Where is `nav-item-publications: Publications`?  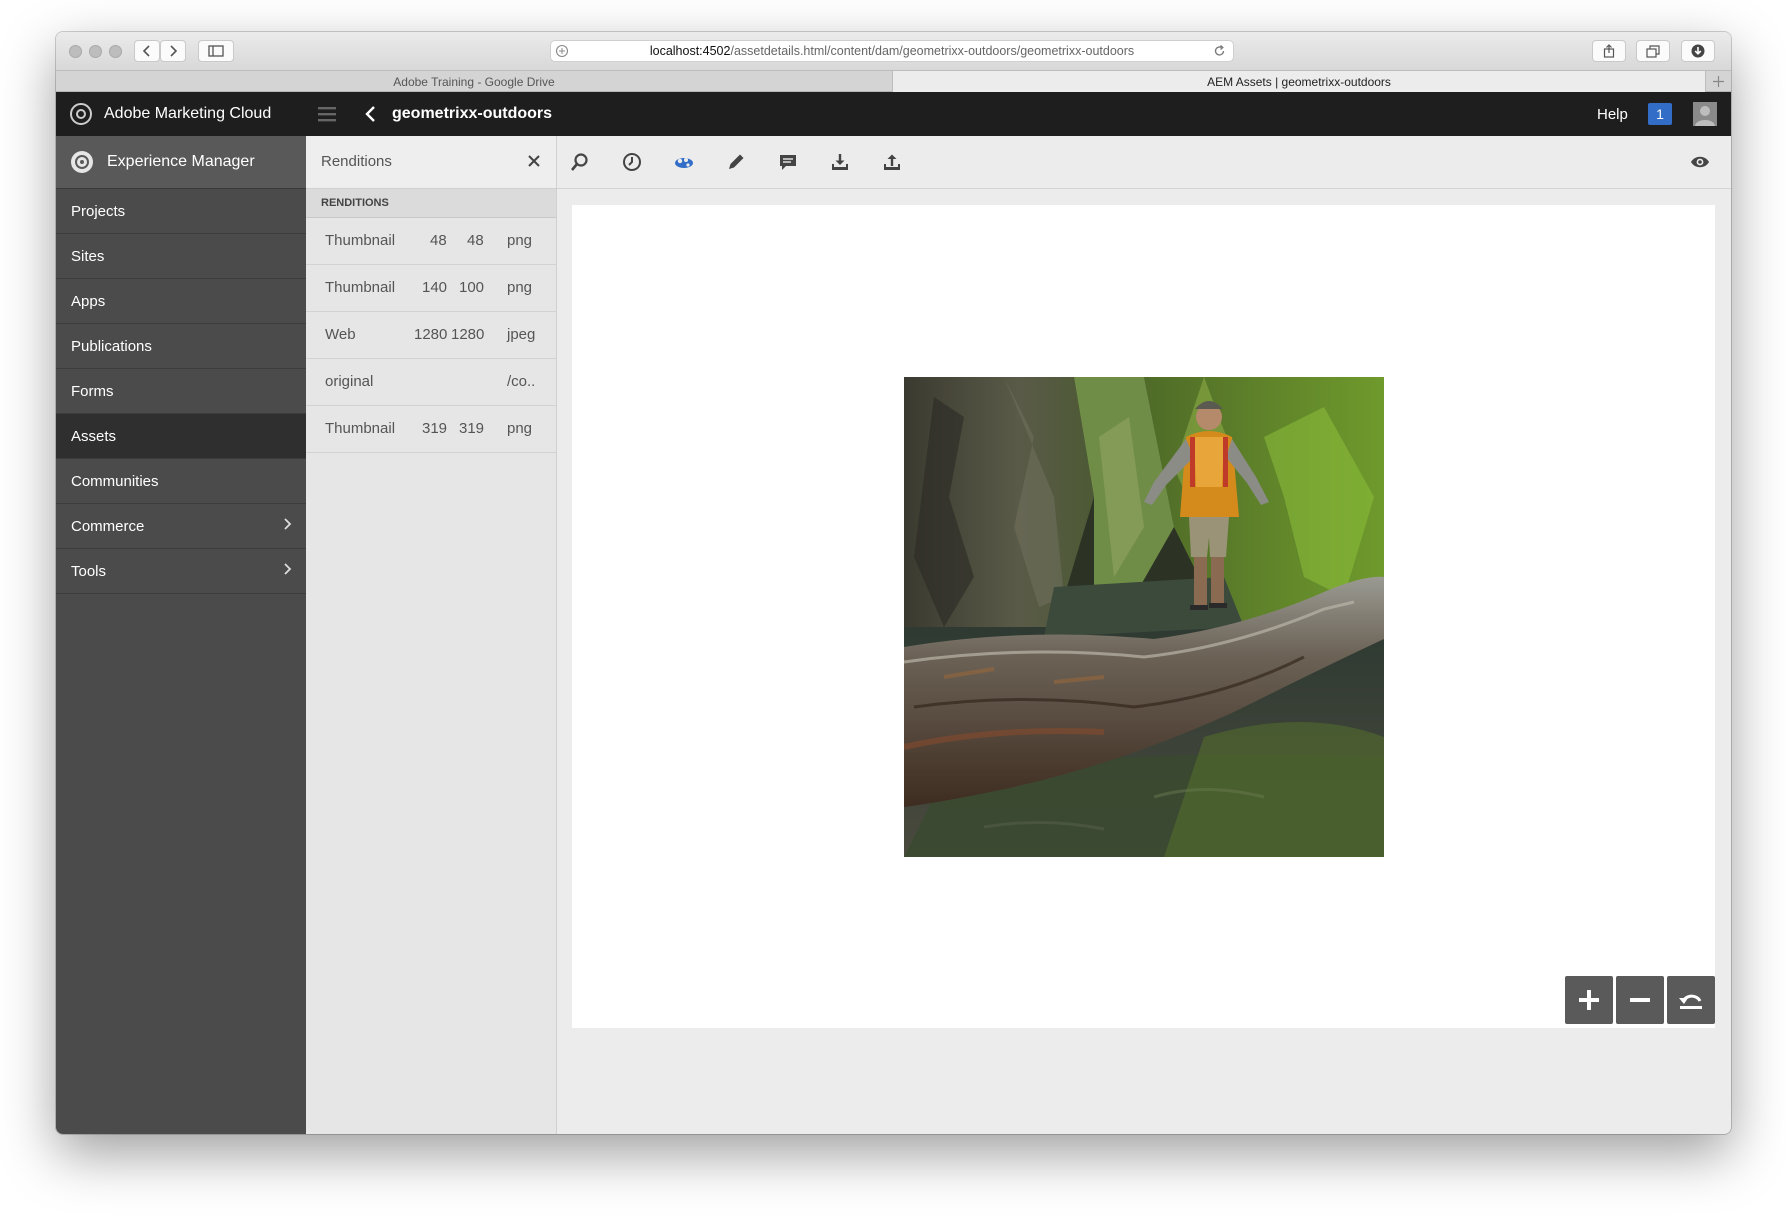
nav-item-publications: Publications is located at coordinates (181, 346).